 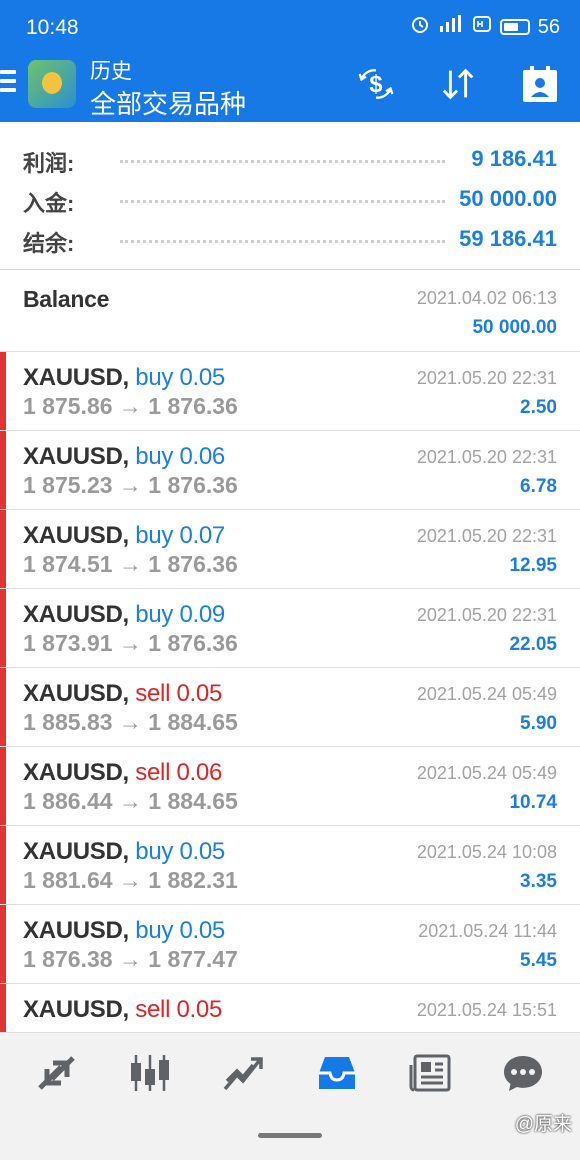 I want to click on calendar-icon, so click(x=540, y=84).